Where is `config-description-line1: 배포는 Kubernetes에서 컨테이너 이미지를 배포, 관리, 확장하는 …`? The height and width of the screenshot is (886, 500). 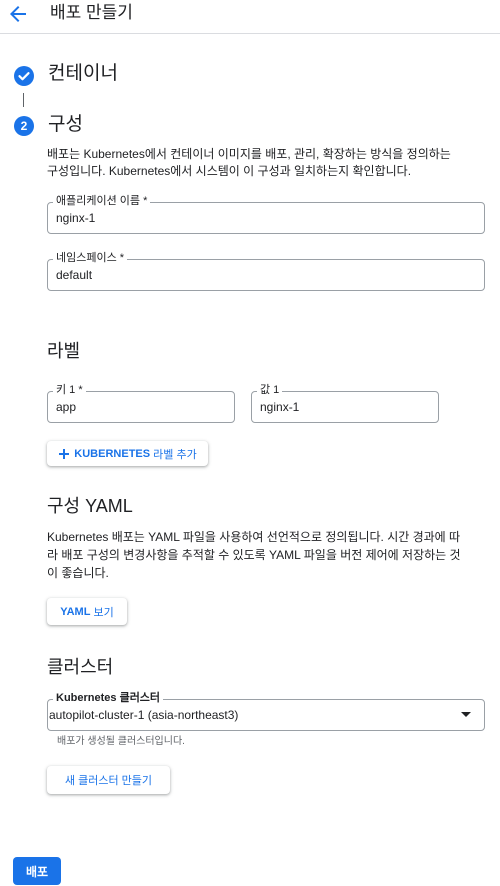
config-description-line1: 배포는 Kubernetes에서 컨테이너 이미지를 배포, 관리, 확장하는 … is located at coordinates (249, 154).